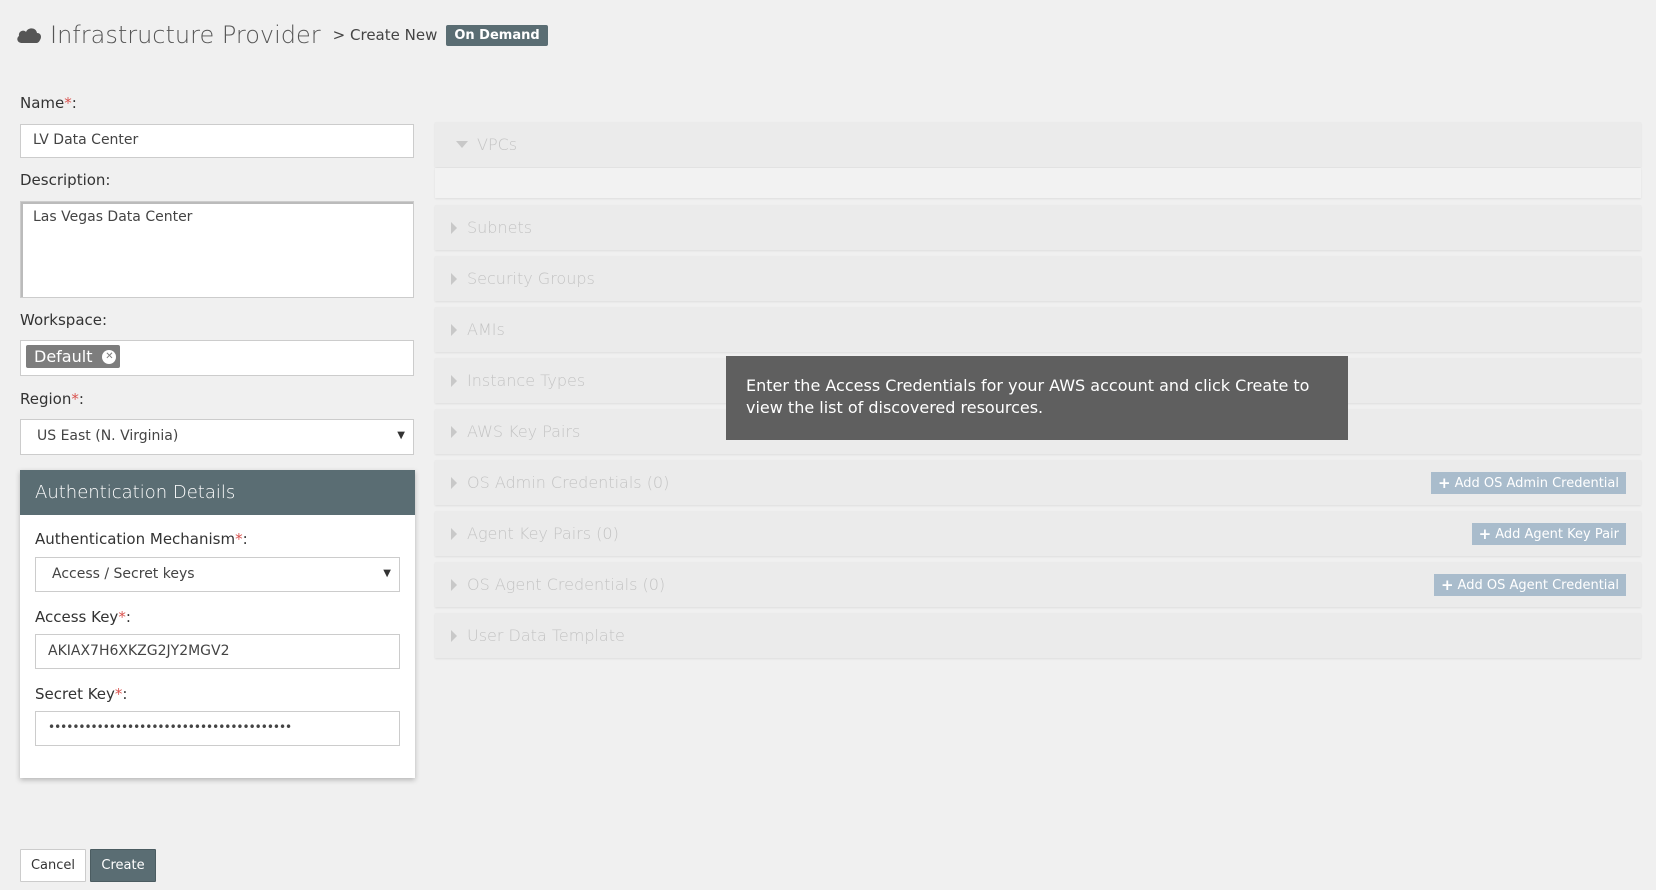 The image size is (1656, 890). Describe the element at coordinates (1529, 585) in the screenshot. I see `add-os-agent-credential-button: + Add OS Agent Credential` at that location.